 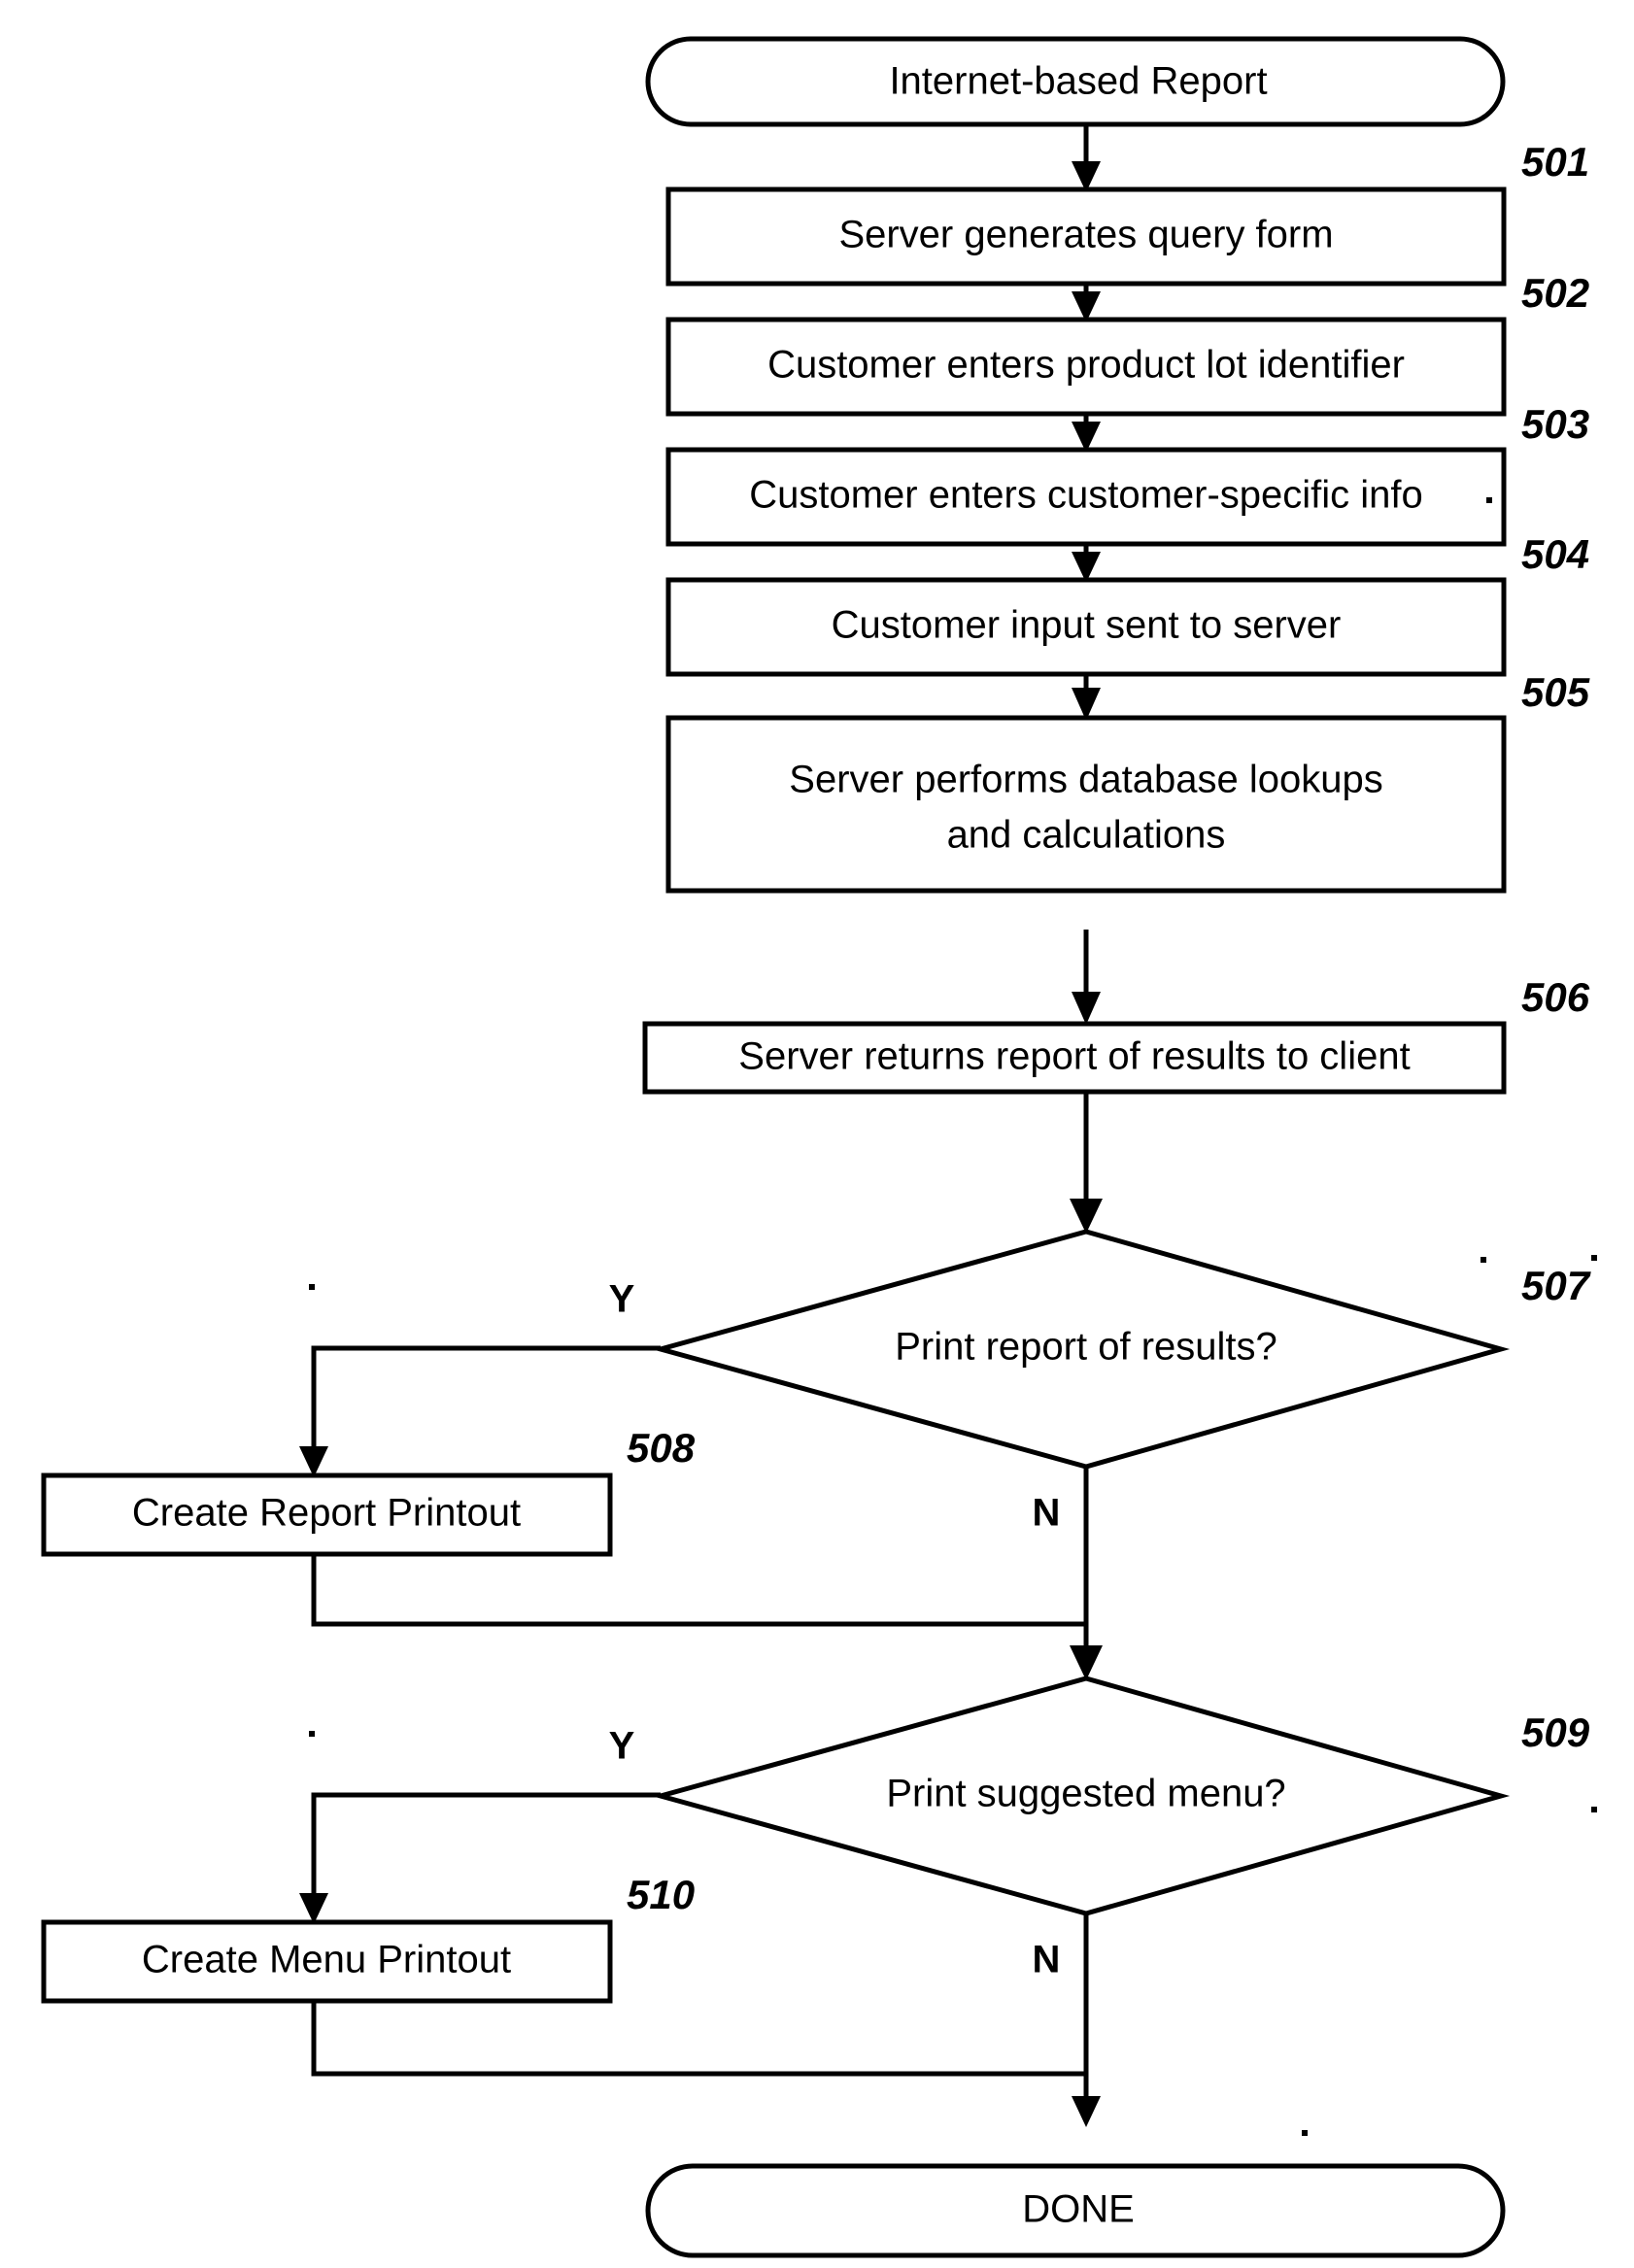 What do you see at coordinates (1047, 1514) in the screenshot?
I see `decision-507-no-label: N` at bounding box center [1047, 1514].